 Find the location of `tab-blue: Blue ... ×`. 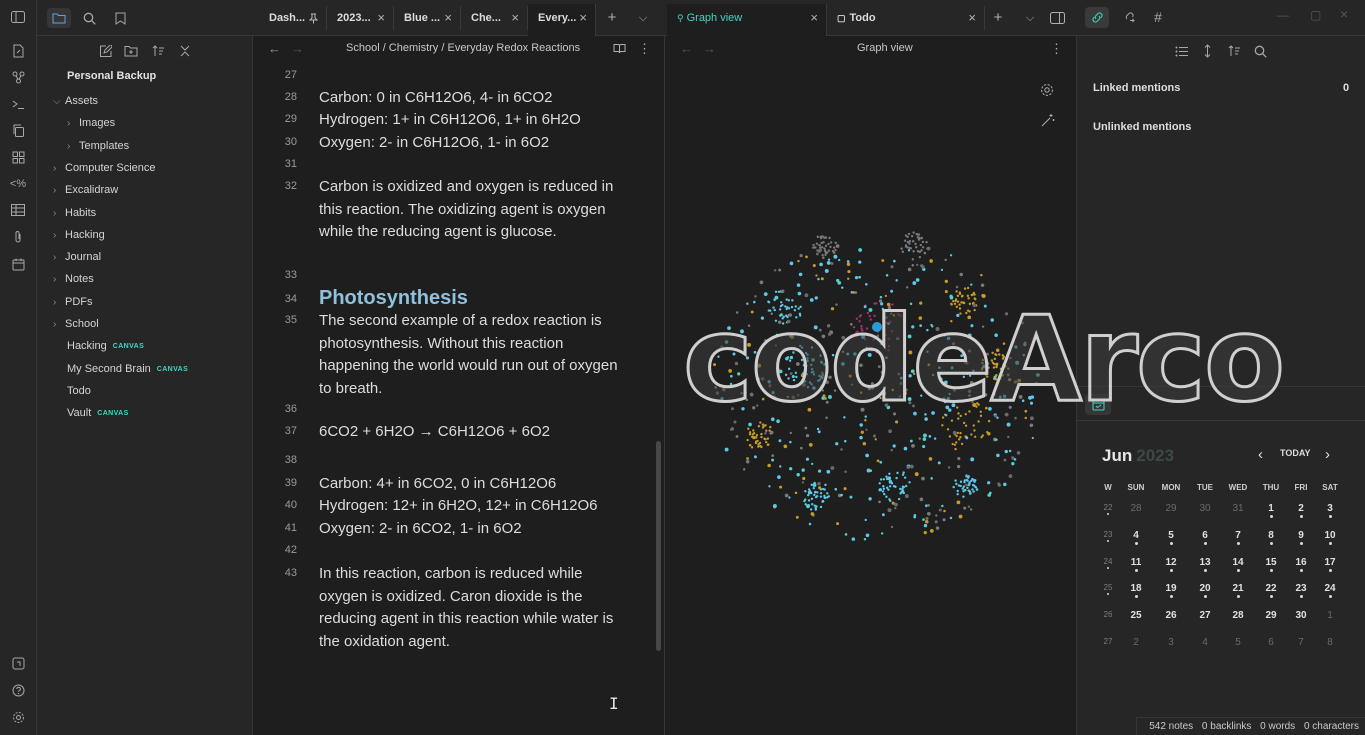

tab-blue: Blue ... × is located at coordinates (427, 18).